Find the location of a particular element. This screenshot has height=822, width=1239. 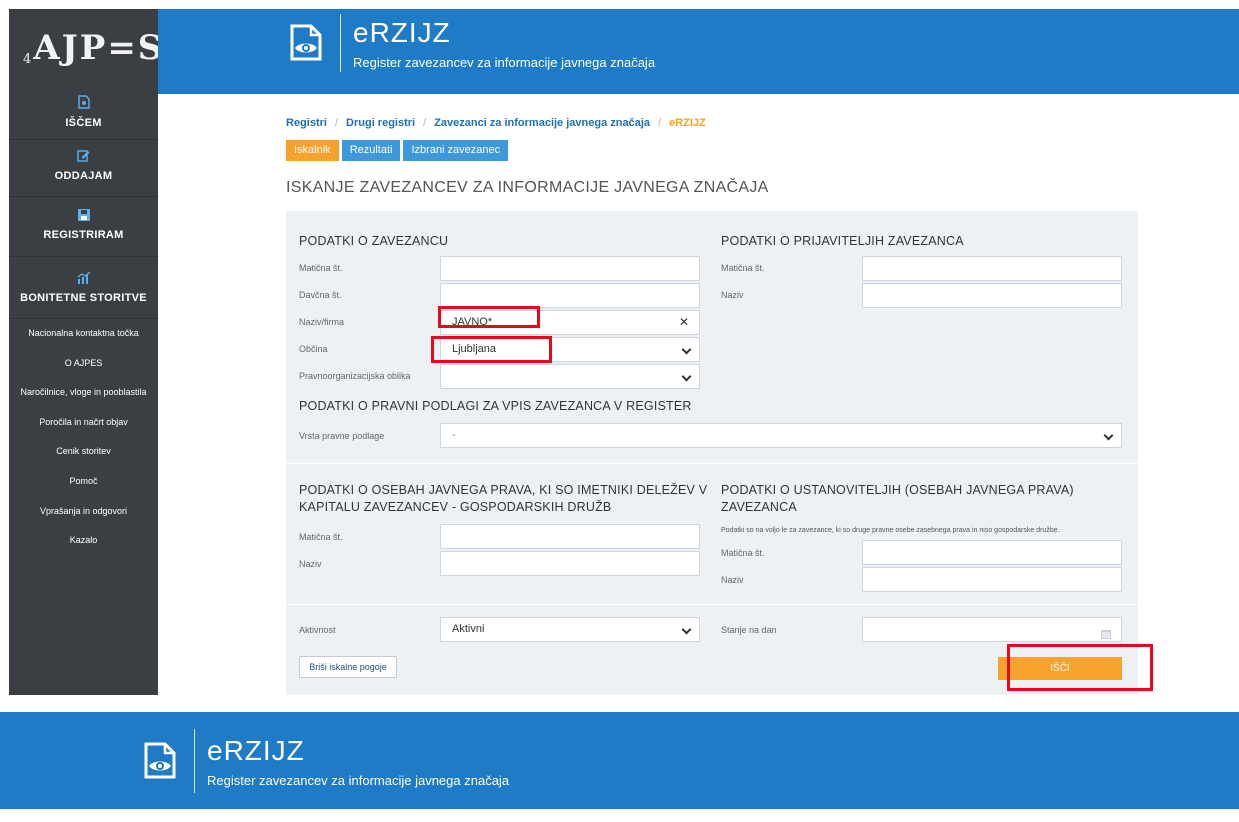

breadcrumb-drugi-registri: Drugi registri is located at coordinates (380, 123).